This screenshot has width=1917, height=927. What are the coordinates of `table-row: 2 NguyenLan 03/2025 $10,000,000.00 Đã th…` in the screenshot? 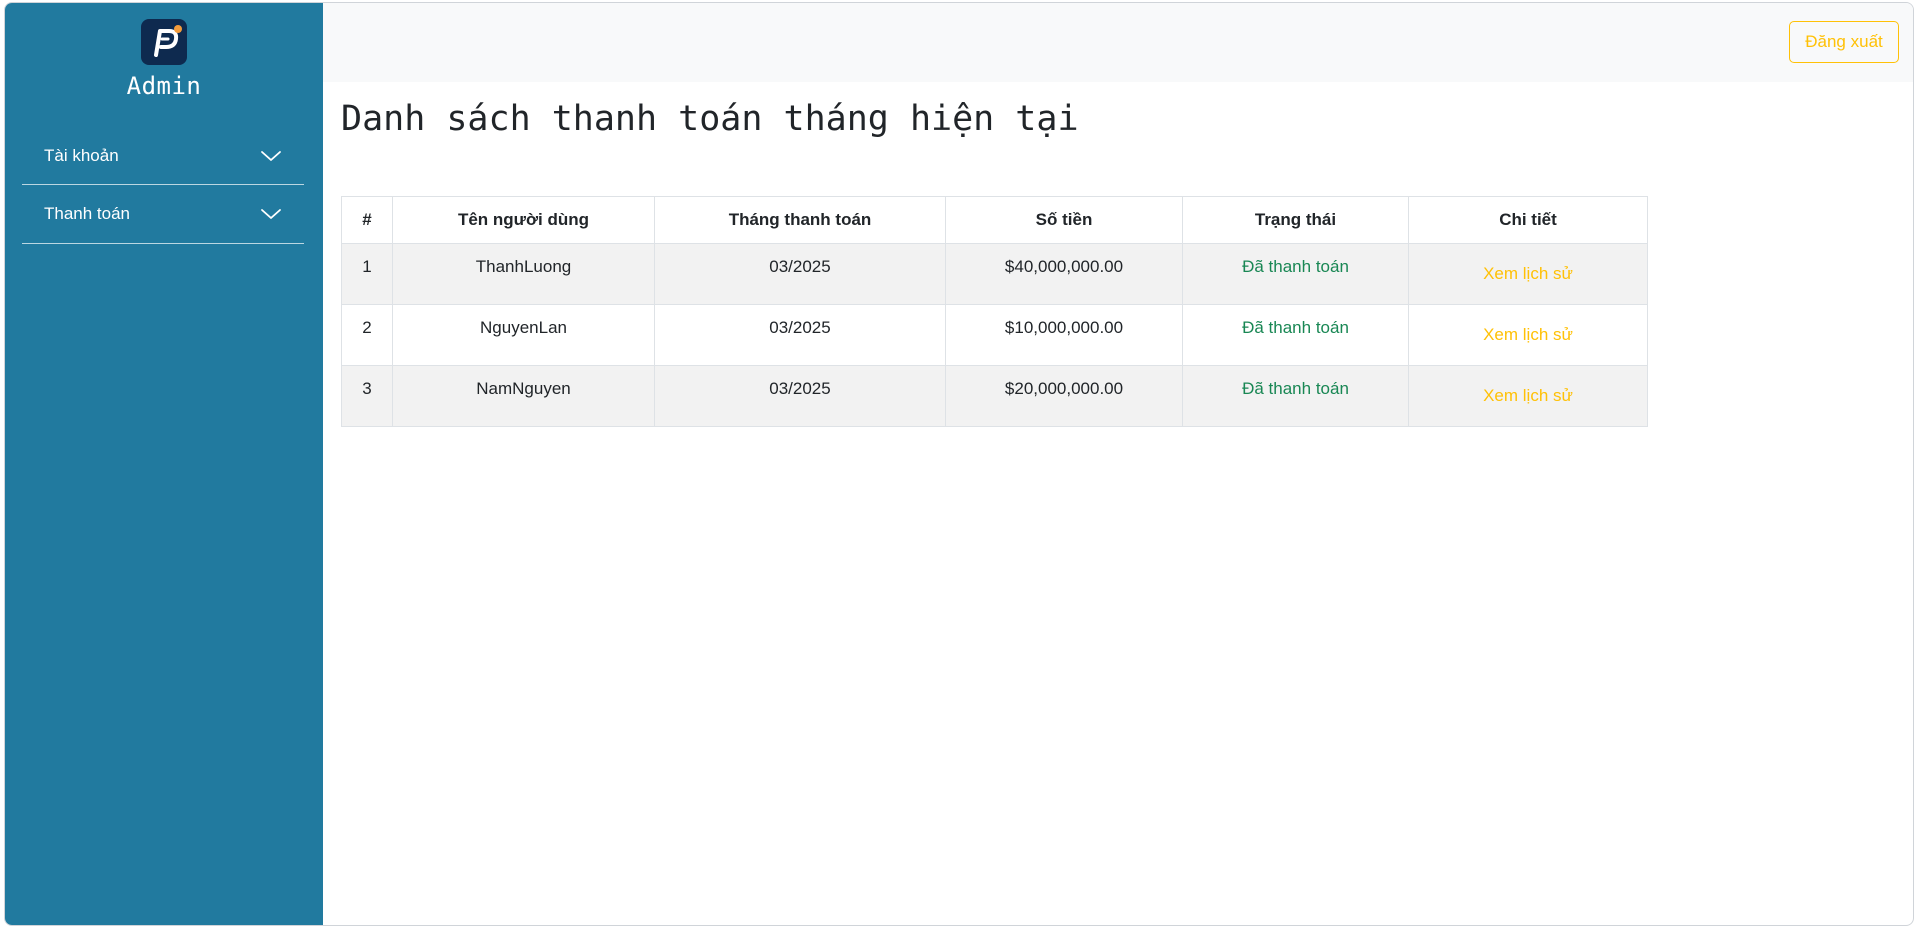 It's located at (994, 335).